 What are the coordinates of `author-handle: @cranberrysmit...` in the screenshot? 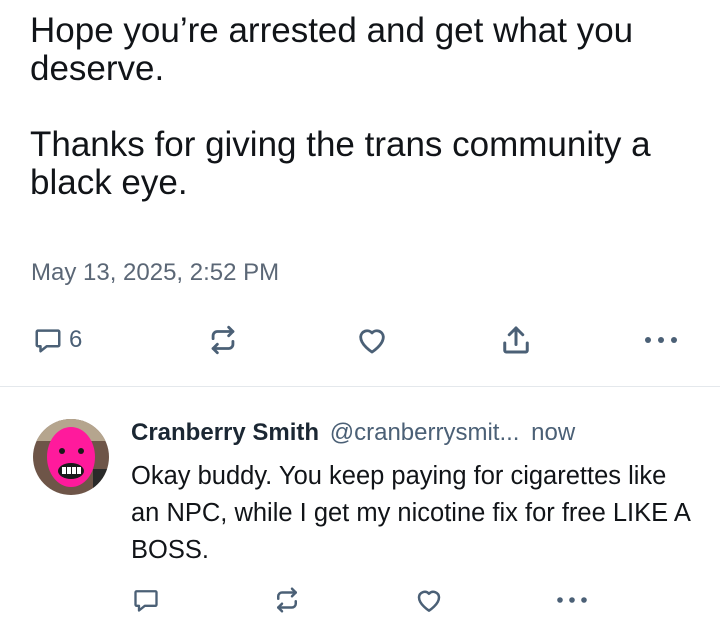 It's located at (425, 432).